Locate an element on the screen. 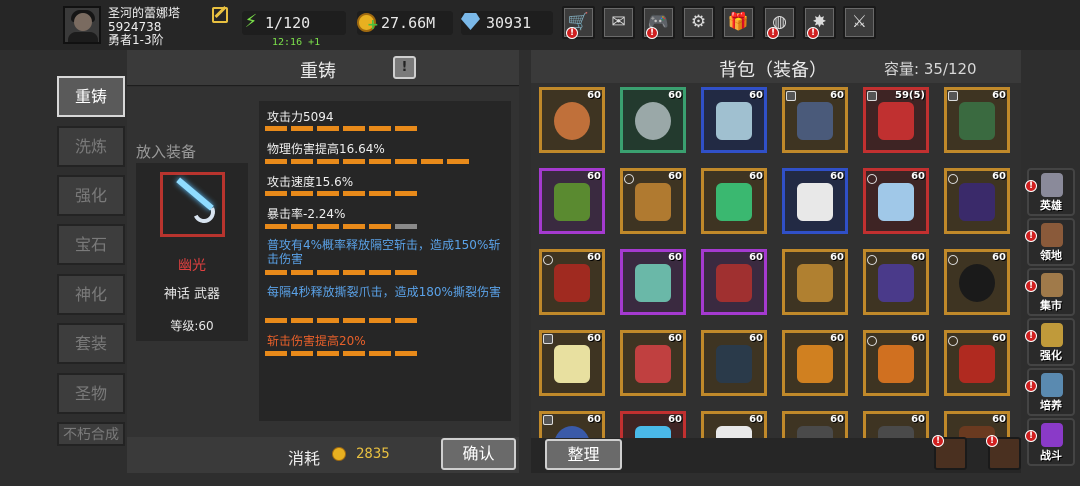 The width and height of the screenshot is (1080, 486). tab-gem: 宝石 is located at coordinates (91, 244).